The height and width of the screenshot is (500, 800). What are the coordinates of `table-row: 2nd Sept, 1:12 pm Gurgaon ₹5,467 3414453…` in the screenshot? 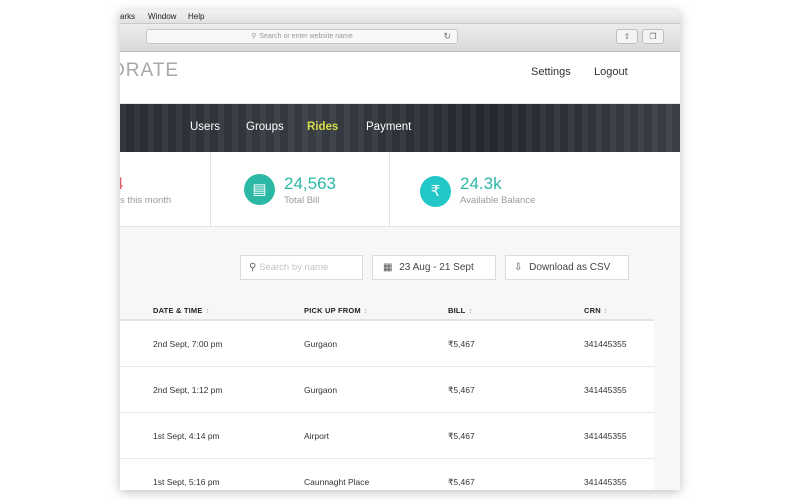 It's located at (387, 390).